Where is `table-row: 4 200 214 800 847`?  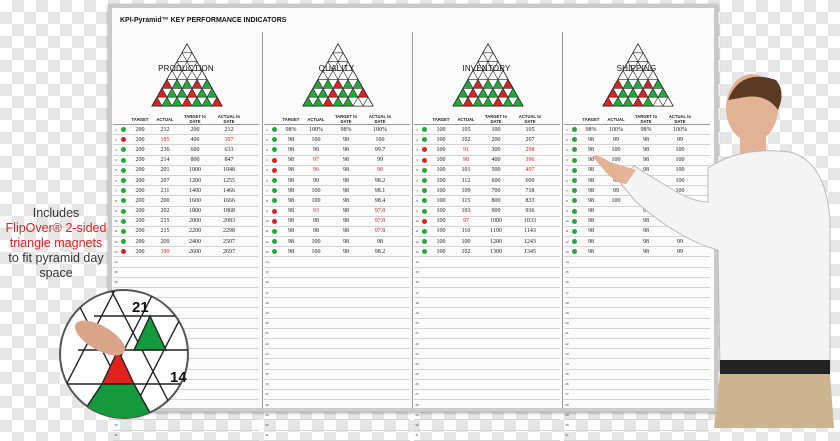
table-row: 4 200 214 800 847 is located at coordinates (186, 161).